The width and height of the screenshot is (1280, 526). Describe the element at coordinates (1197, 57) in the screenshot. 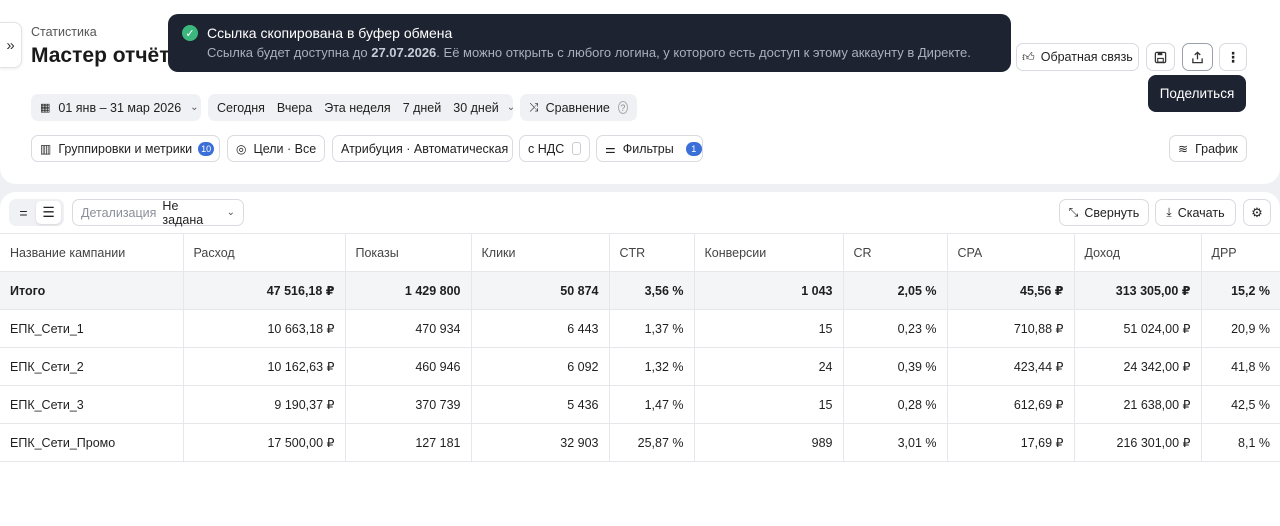

I see `share-button` at that location.